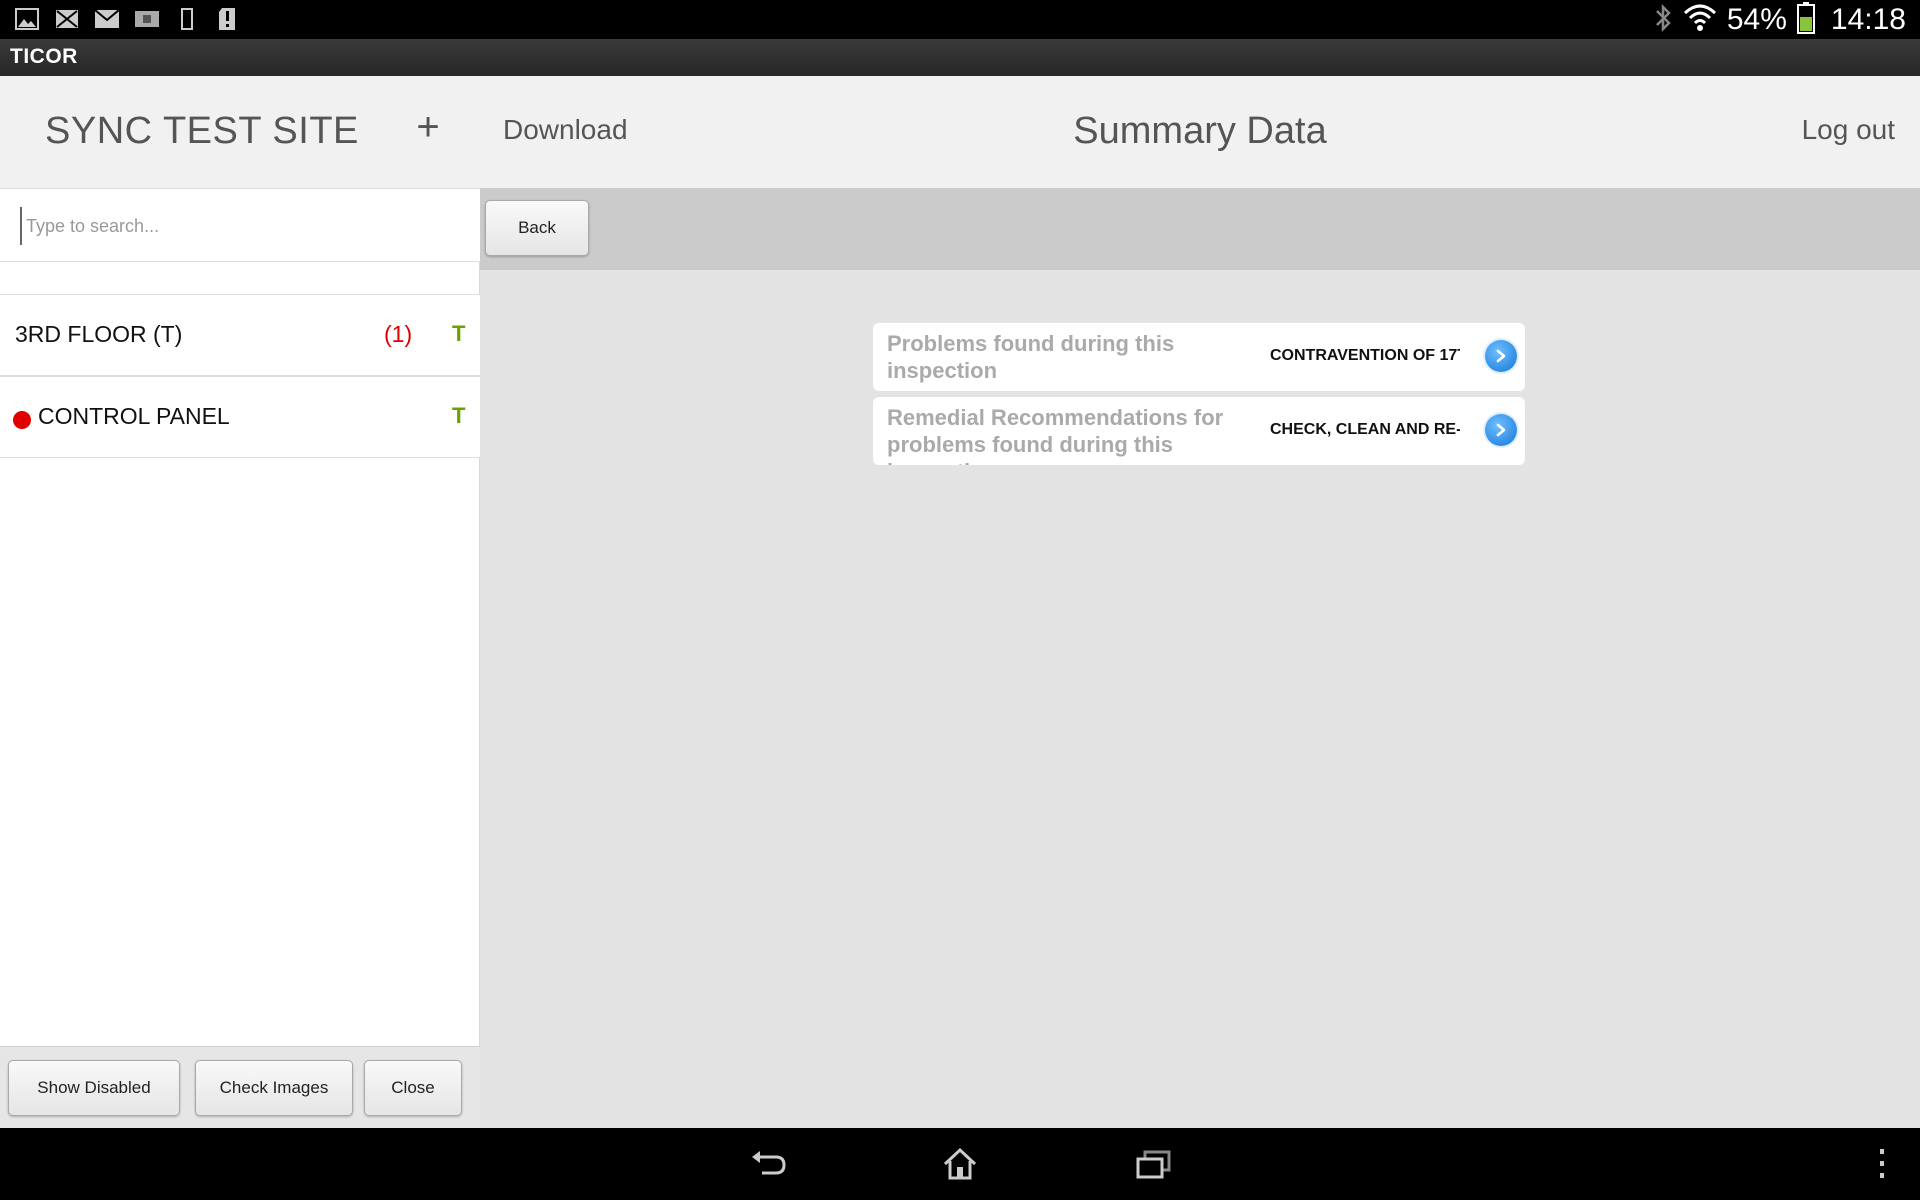  What do you see at coordinates (99, 334) in the screenshot?
I see `list-item-label: 3RD FLOOR (T)` at bounding box center [99, 334].